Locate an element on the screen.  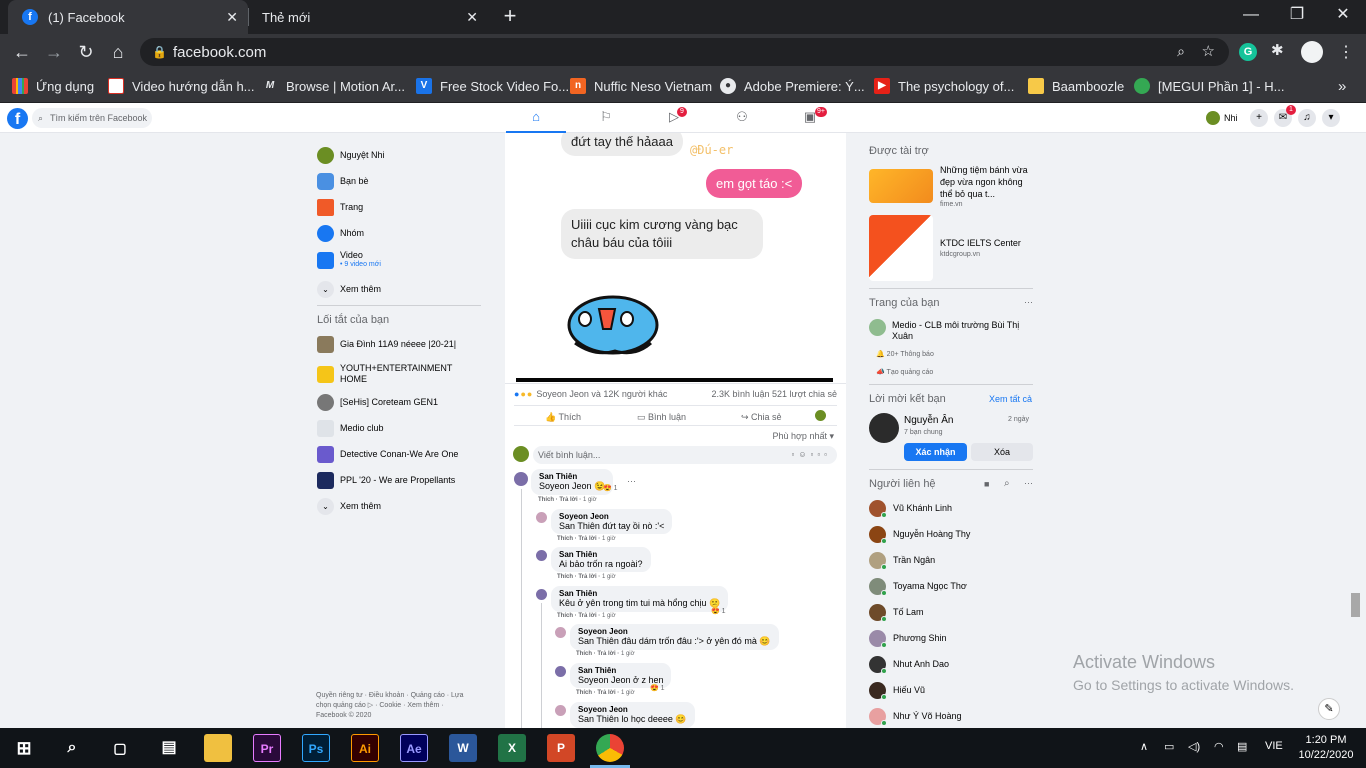
ad-text: KTDC IELTS Center is located at coordinates (980, 243).